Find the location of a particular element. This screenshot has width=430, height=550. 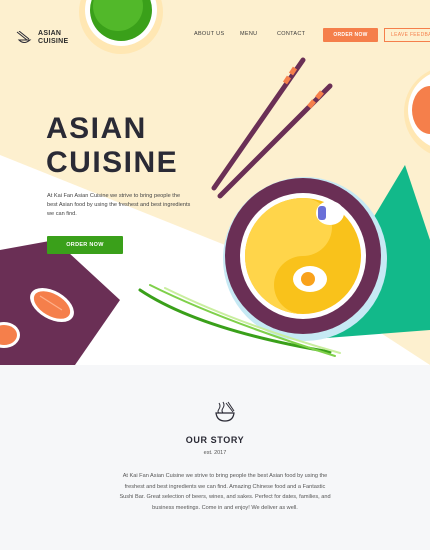

brand-name: ASIAN CUISINE is located at coordinates (58, 38).